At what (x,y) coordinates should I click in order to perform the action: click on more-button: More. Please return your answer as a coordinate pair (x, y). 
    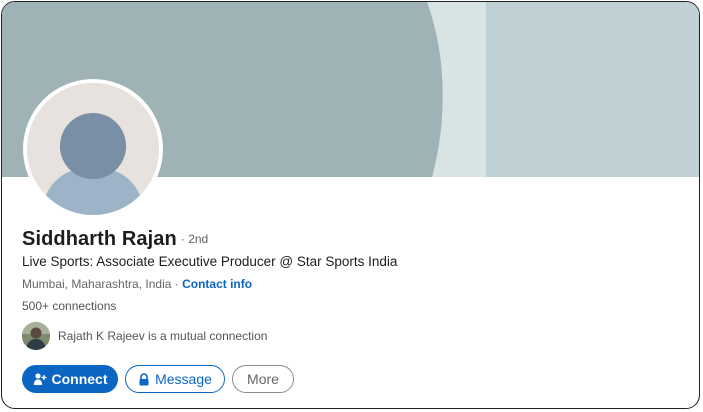
    Looking at the image, I should click on (263, 379).